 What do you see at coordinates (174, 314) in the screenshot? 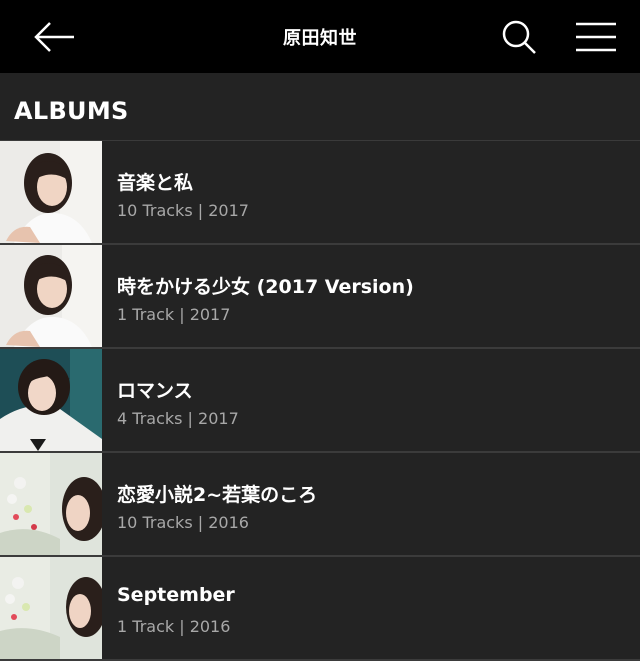
I see `album-meta: 1 Track | 2017` at bounding box center [174, 314].